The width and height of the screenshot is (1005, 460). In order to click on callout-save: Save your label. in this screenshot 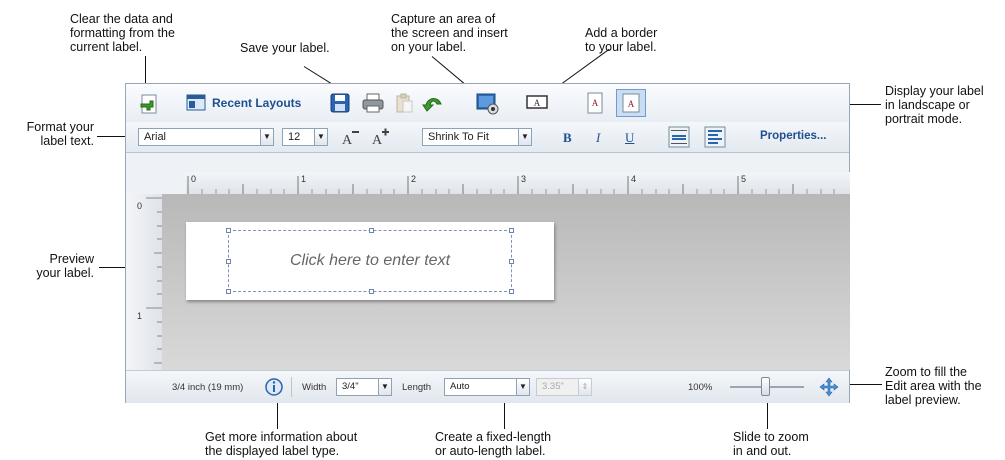, I will do `click(285, 48)`.